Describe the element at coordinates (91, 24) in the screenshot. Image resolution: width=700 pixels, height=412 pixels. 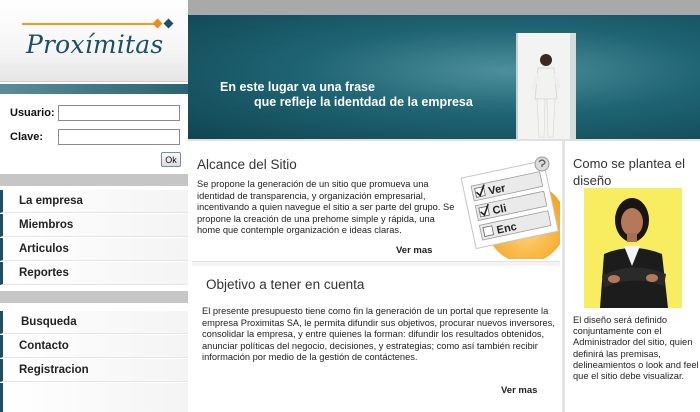
I see `logo-accent-line` at that location.